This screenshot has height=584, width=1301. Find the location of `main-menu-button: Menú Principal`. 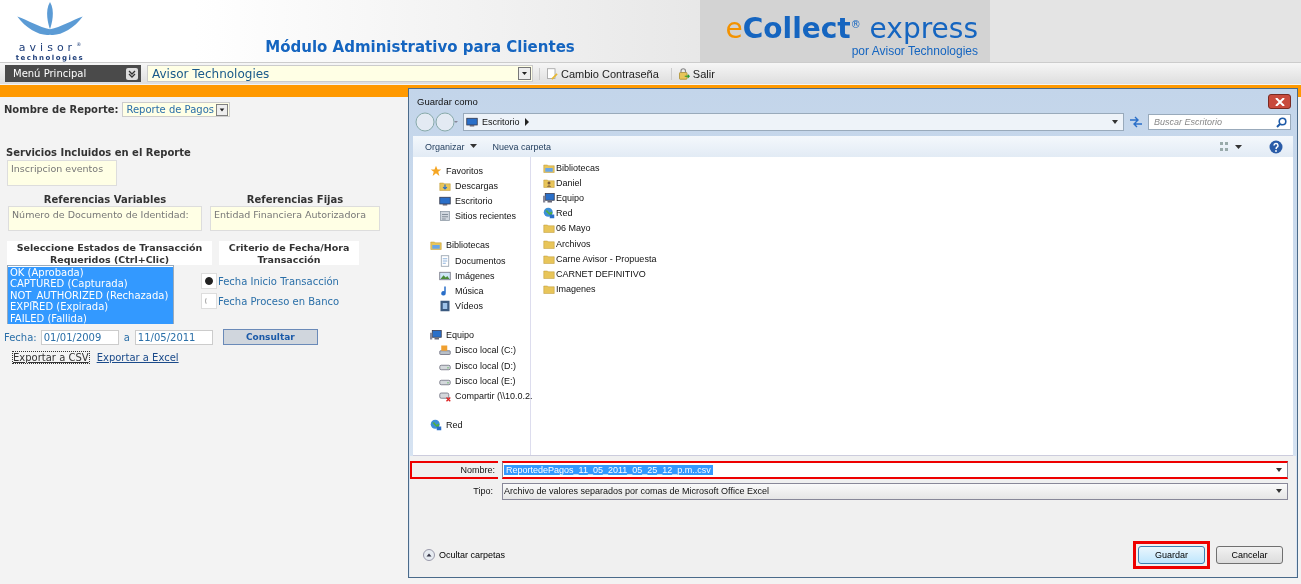

main-menu-button: Menú Principal is located at coordinates (73, 73).